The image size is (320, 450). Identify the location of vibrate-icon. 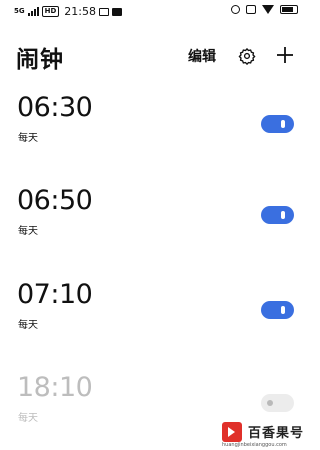
(251, 9).